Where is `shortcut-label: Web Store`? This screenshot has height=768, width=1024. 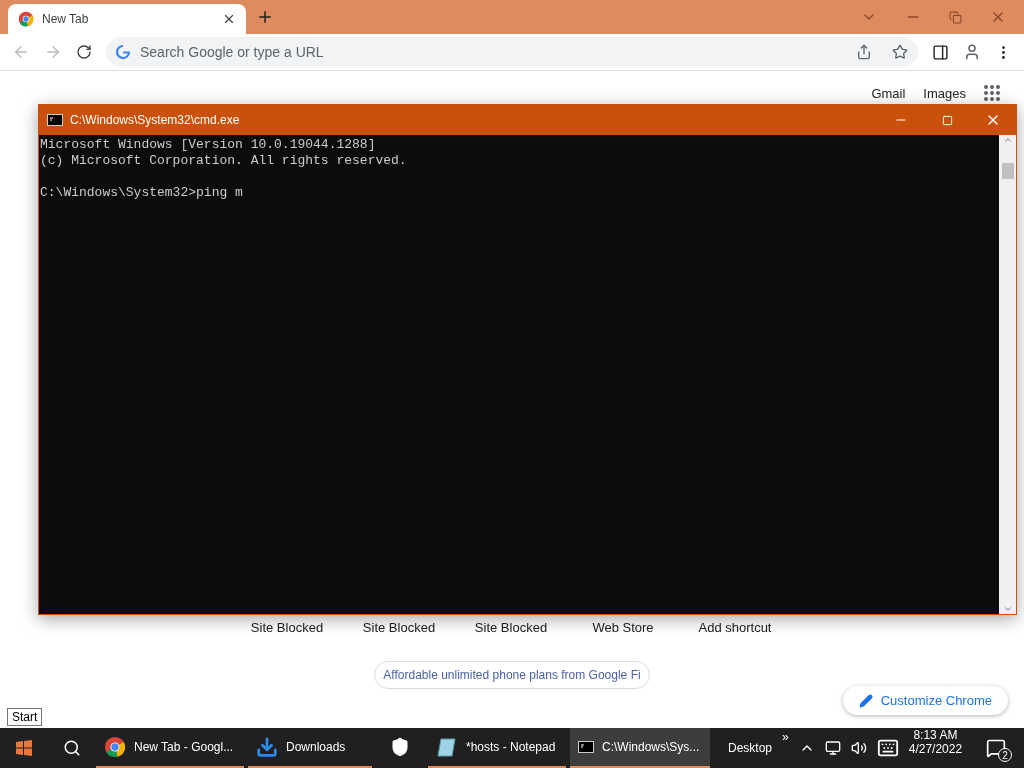
shortcut-label: Web Store is located at coordinates (623, 627).